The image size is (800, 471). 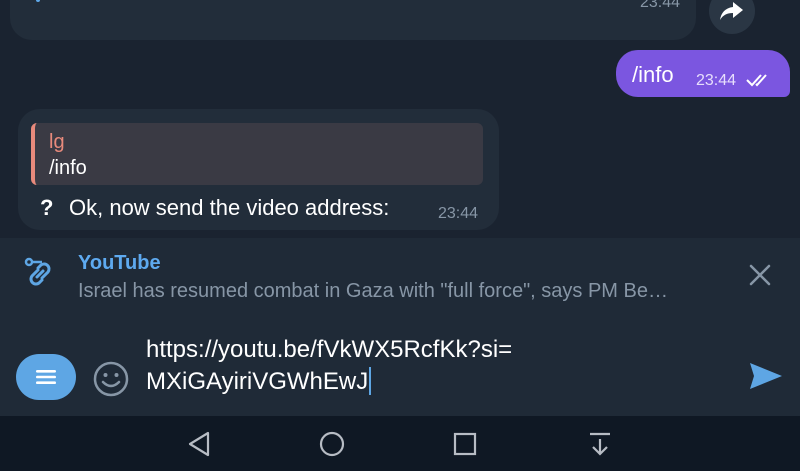 What do you see at coordinates (731, 11) in the screenshot?
I see `share-arrow-icon` at bounding box center [731, 11].